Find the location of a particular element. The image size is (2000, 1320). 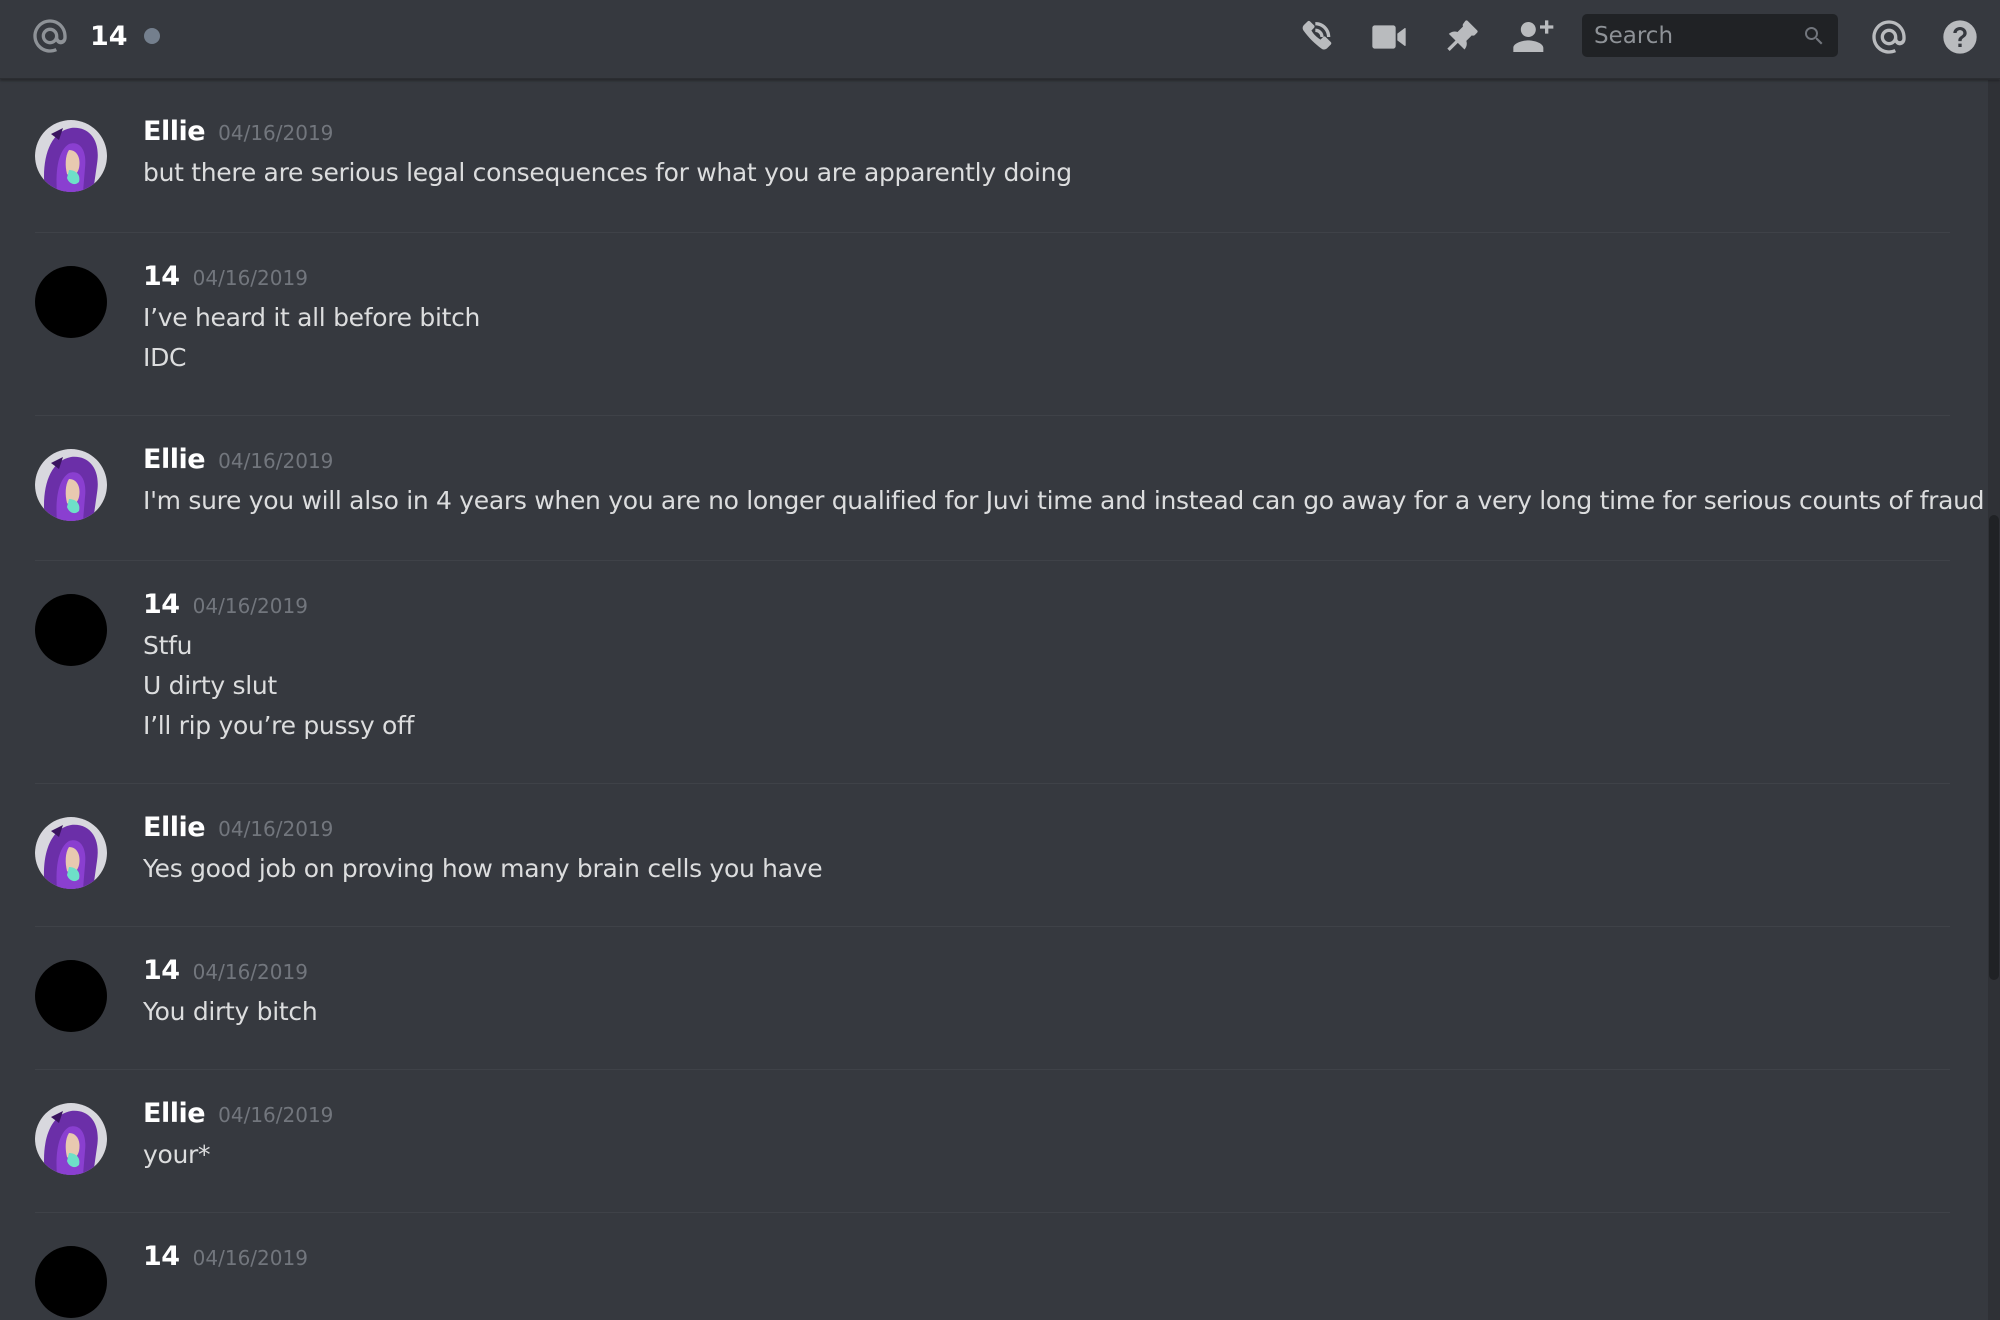

call-icon is located at coordinates (1317, 37).